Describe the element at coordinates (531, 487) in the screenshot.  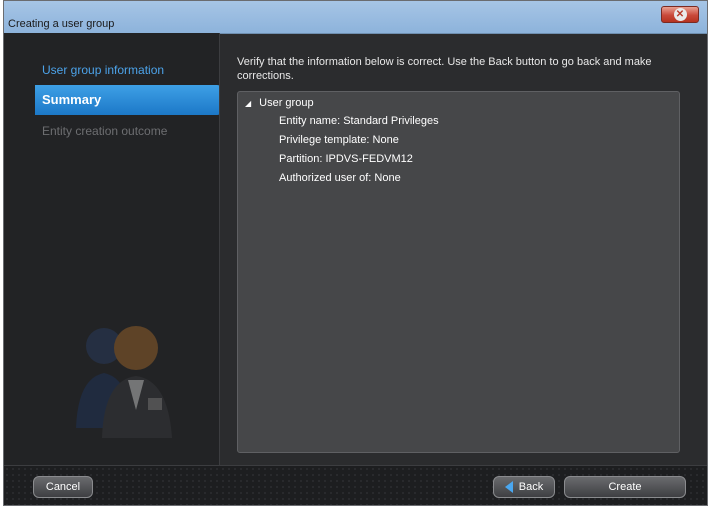
I see `back-button-label: Back` at that location.